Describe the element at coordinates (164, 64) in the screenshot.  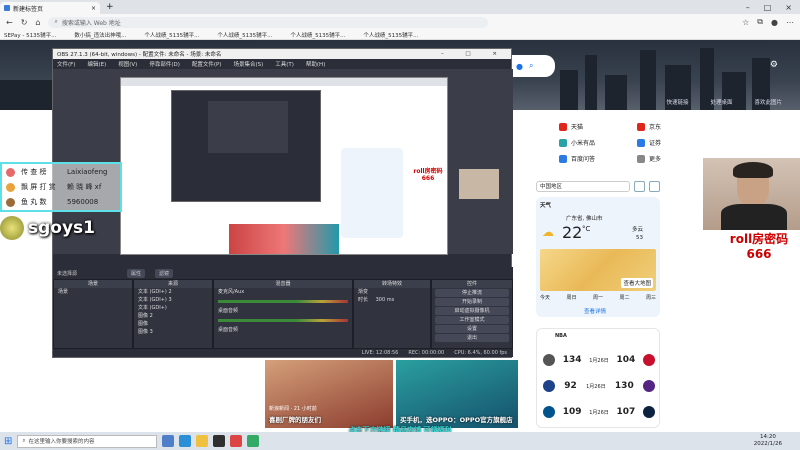
I see `obs-menu-item: 停靠部件(D)` at that location.